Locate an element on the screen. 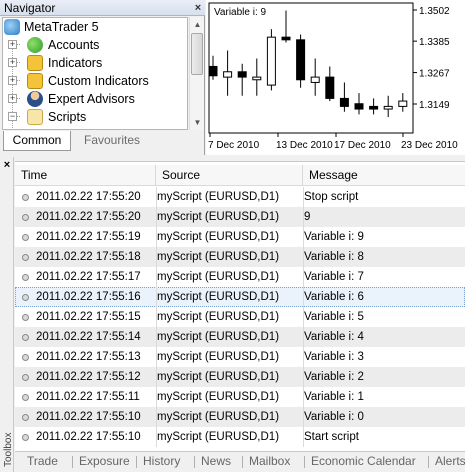  tree-item-indicators: + Indicators is located at coordinates (95, 63).